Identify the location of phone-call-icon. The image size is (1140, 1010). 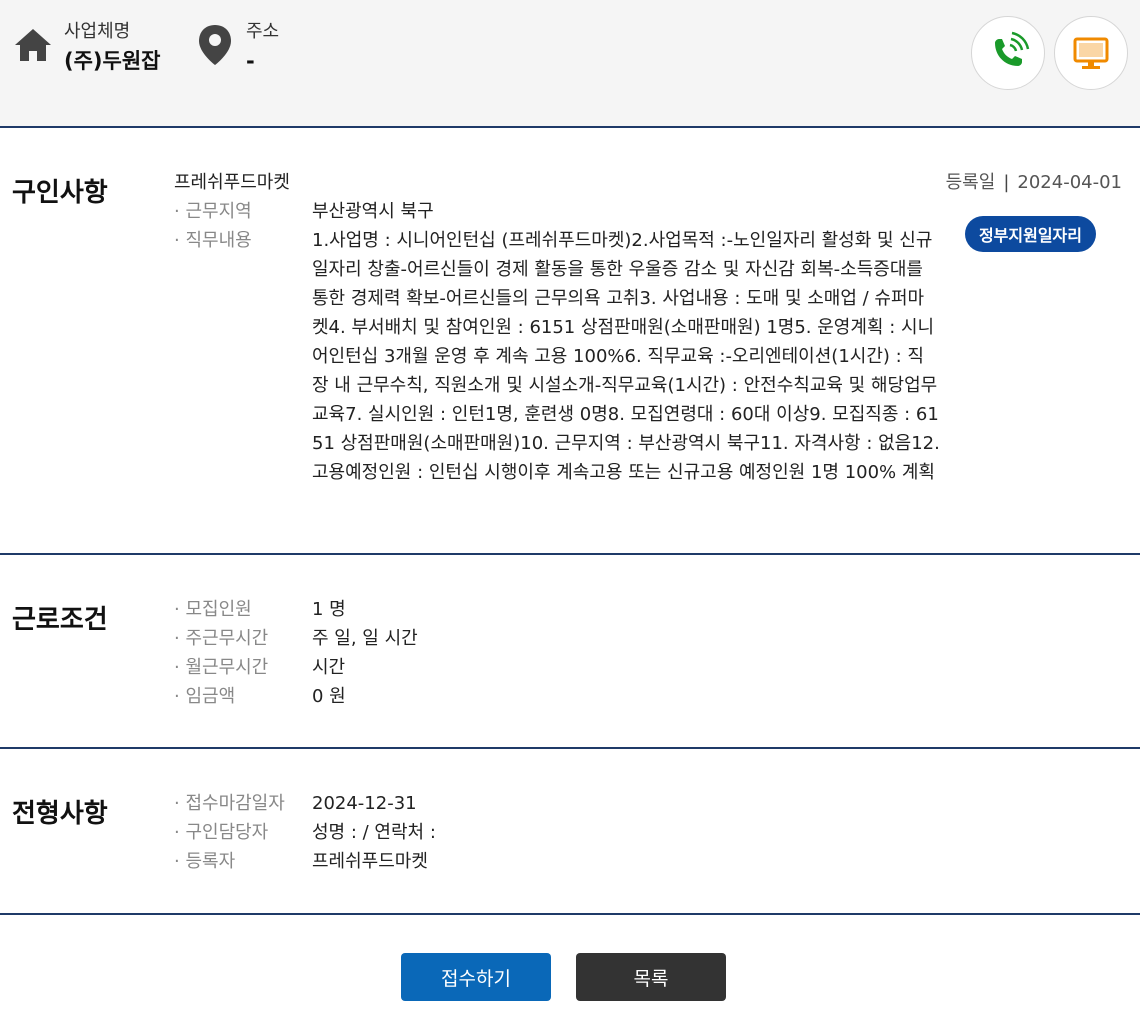
(1012, 48).